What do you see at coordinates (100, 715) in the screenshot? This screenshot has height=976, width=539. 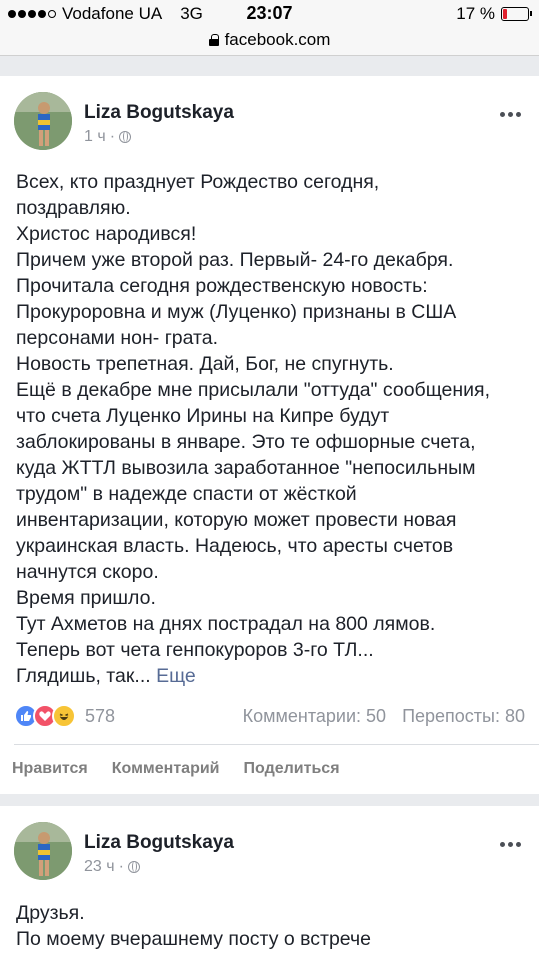 I see `reaction-count: 578` at bounding box center [100, 715].